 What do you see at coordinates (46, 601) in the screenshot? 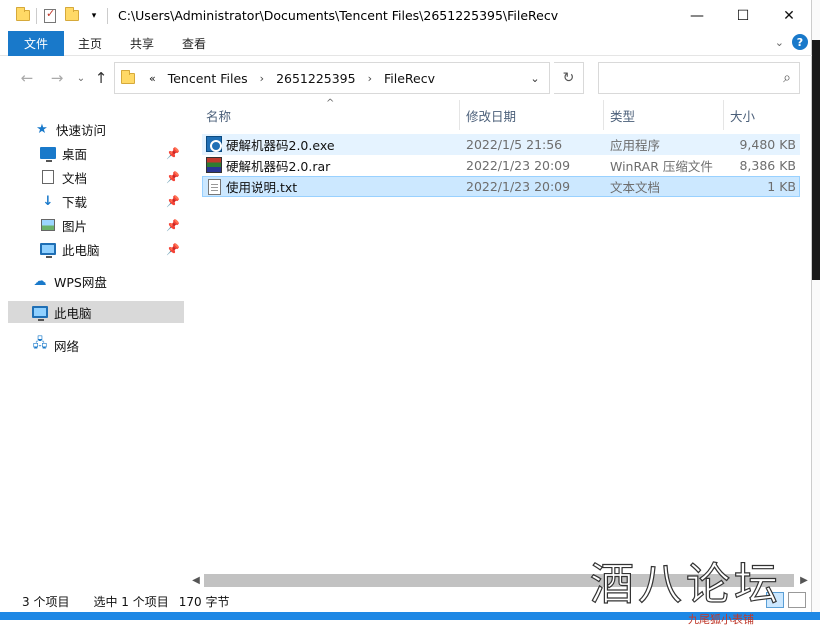
I see `item-count: 3 个项目` at bounding box center [46, 601].